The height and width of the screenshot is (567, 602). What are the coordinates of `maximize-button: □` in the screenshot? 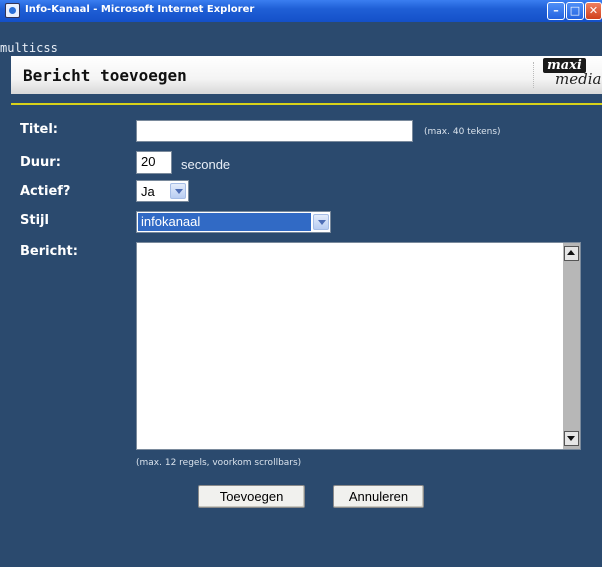 It's located at (575, 11).